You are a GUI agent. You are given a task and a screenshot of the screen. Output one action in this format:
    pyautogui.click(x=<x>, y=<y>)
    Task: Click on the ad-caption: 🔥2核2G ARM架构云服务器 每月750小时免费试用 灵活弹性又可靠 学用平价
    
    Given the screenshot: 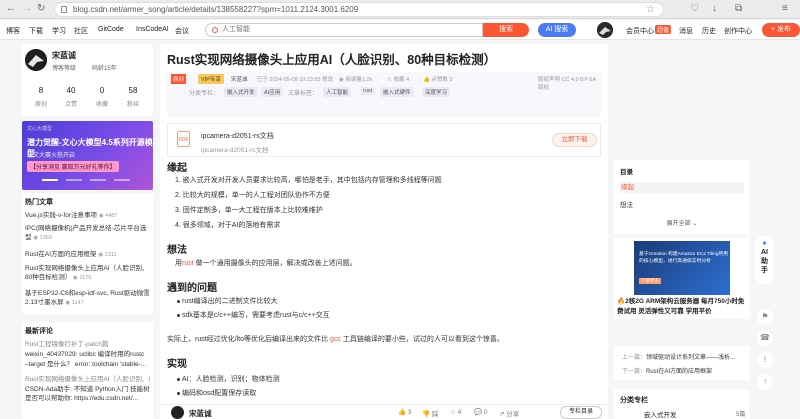 What is the action you would take?
    pyautogui.click(x=681, y=306)
    